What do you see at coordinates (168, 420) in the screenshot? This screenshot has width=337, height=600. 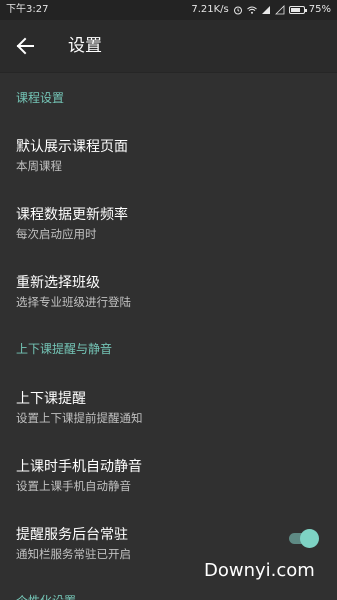 I see `setting-class-reminder: 上下课提醒 设置上下课提前提醒通知` at bounding box center [168, 420].